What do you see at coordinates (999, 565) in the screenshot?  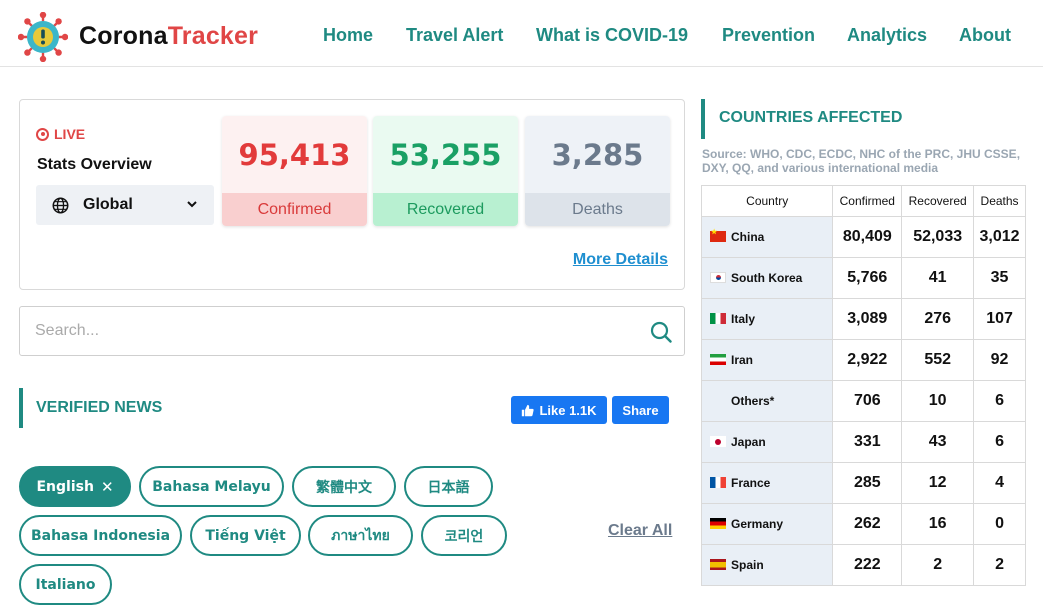 I see `deaths-cell: 2` at bounding box center [999, 565].